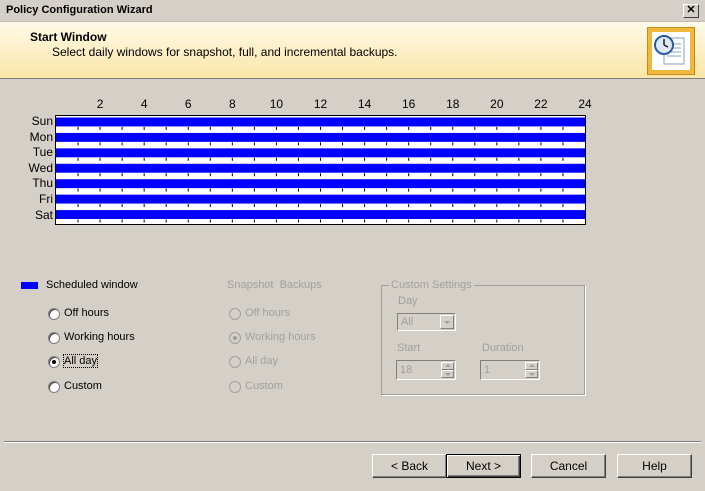 The image size is (705, 491). What do you see at coordinates (54, 314) in the screenshot?
I see `radio-off-hours-dot` at bounding box center [54, 314].